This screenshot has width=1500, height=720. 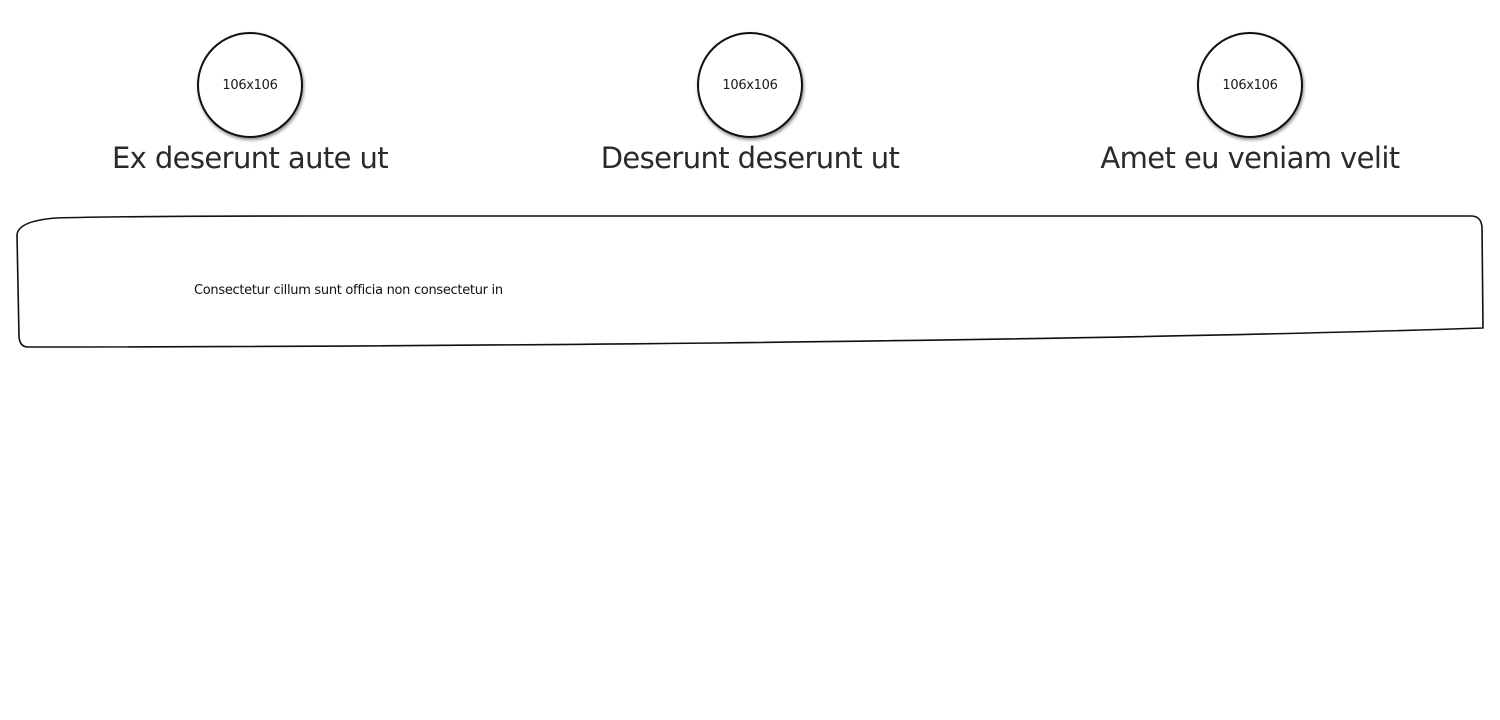 I want to click on card-title: Deserunt deserunt ut, so click(x=750, y=158).